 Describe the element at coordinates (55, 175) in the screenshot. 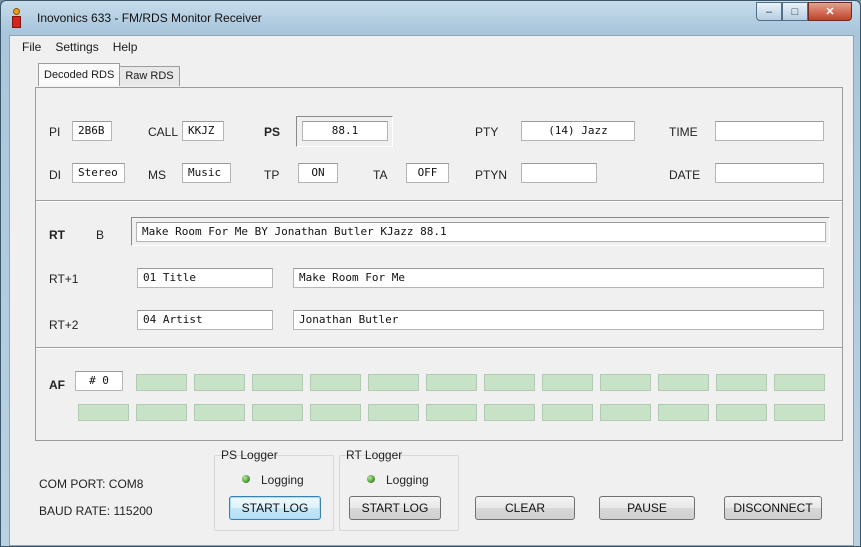

I see `di-label: DI` at that location.